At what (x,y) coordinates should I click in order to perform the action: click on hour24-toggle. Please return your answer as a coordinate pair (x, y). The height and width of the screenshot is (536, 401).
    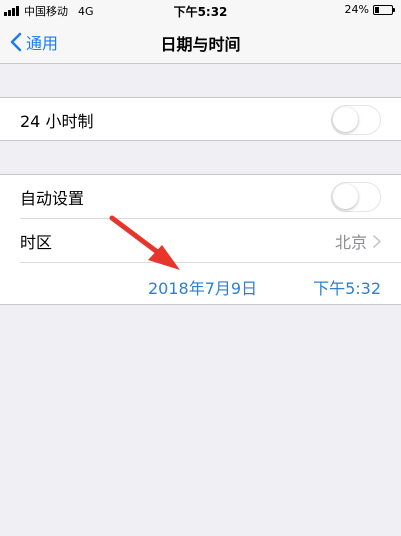
    Looking at the image, I should click on (356, 120).